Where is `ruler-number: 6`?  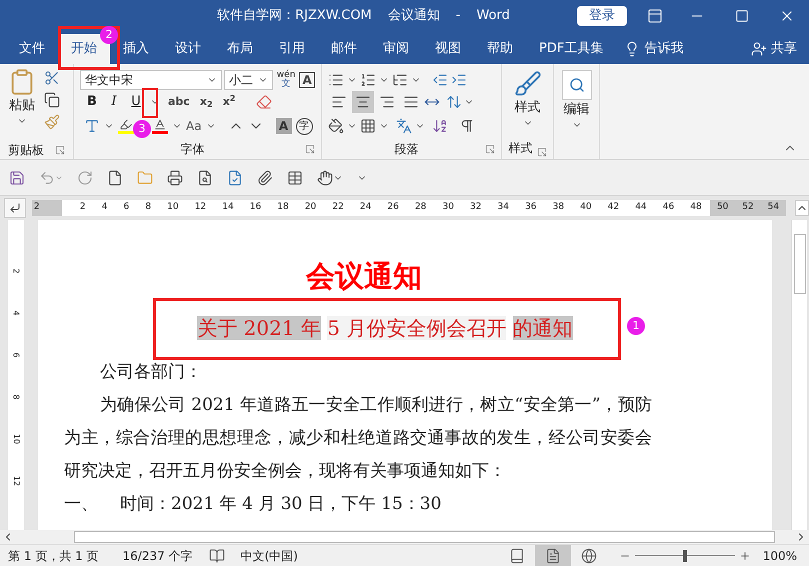 ruler-number: 6 is located at coordinates (16, 355).